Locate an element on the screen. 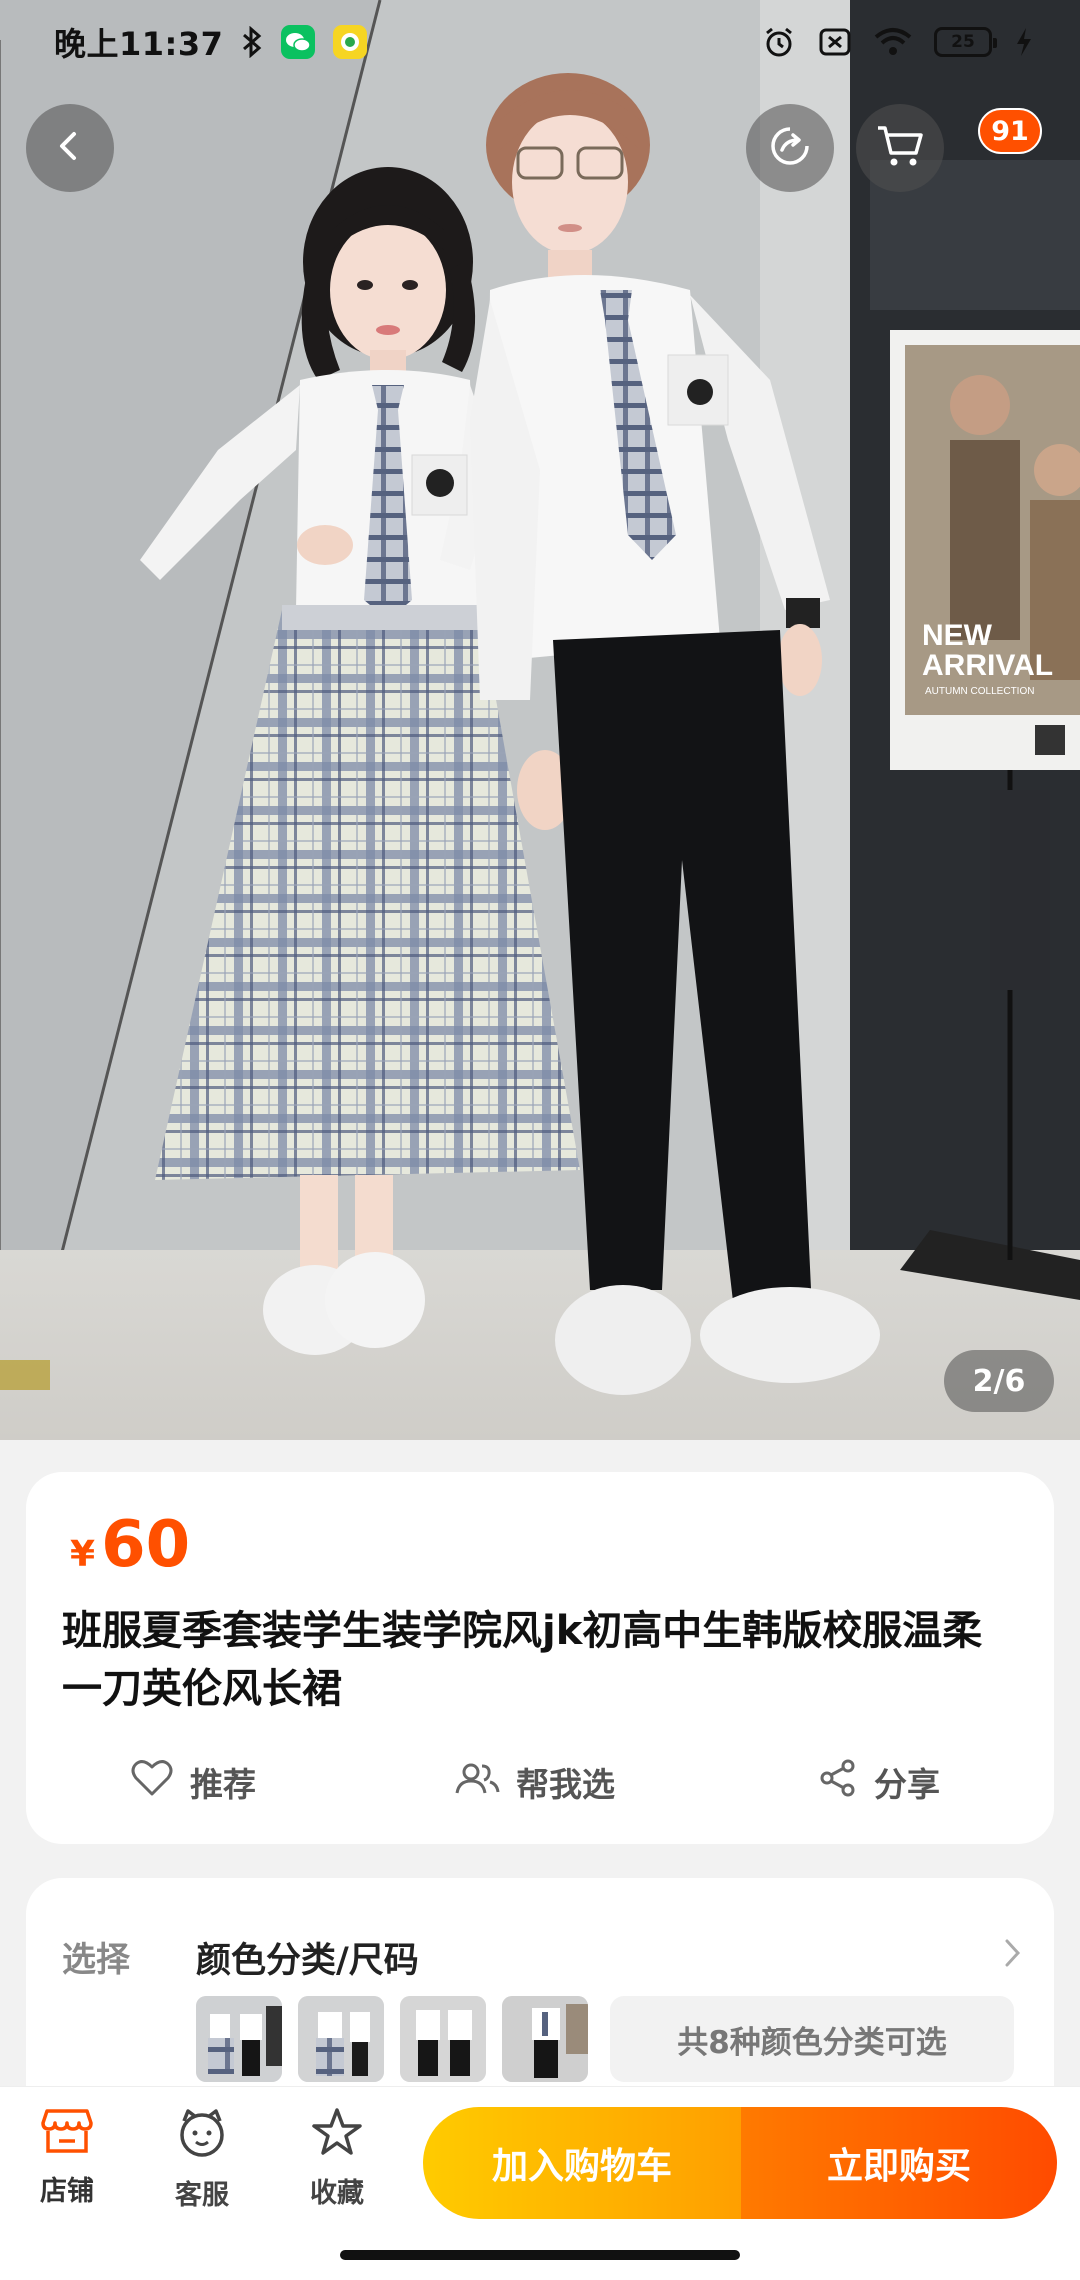  favorite-label: 收藏 is located at coordinates (337, 2193).